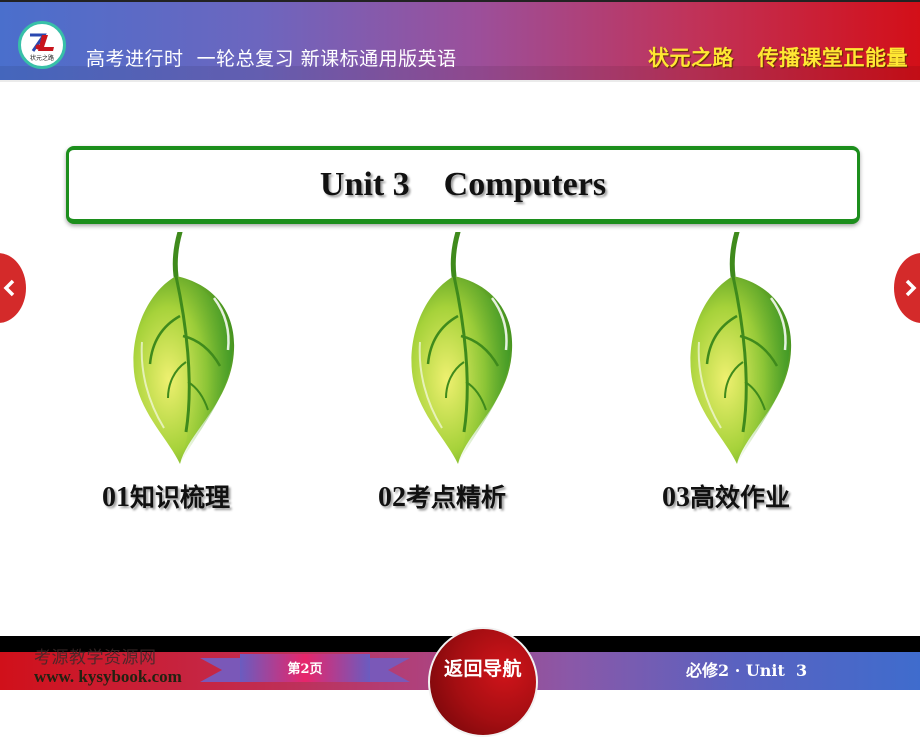 This screenshot has width=920, height=737. I want to click on section-number: 03, so click(676, 497).